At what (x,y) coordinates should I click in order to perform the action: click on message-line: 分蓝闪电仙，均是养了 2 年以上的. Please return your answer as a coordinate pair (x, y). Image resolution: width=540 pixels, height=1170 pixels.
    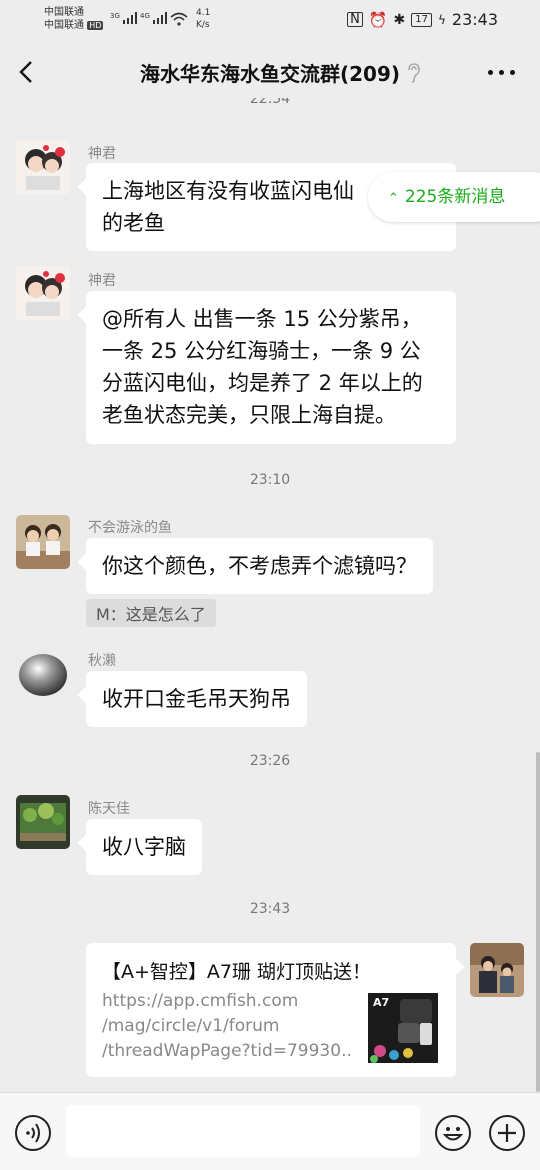
    Looking at the image, I should click on (262, 383).